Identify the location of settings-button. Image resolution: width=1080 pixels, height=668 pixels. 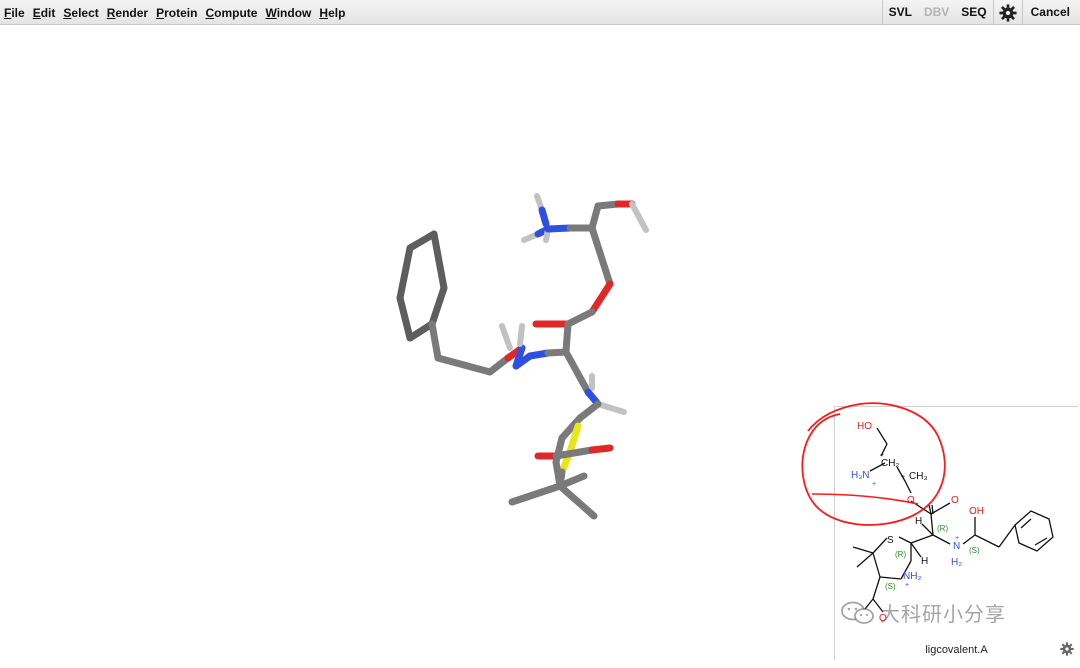
(1008, 12).